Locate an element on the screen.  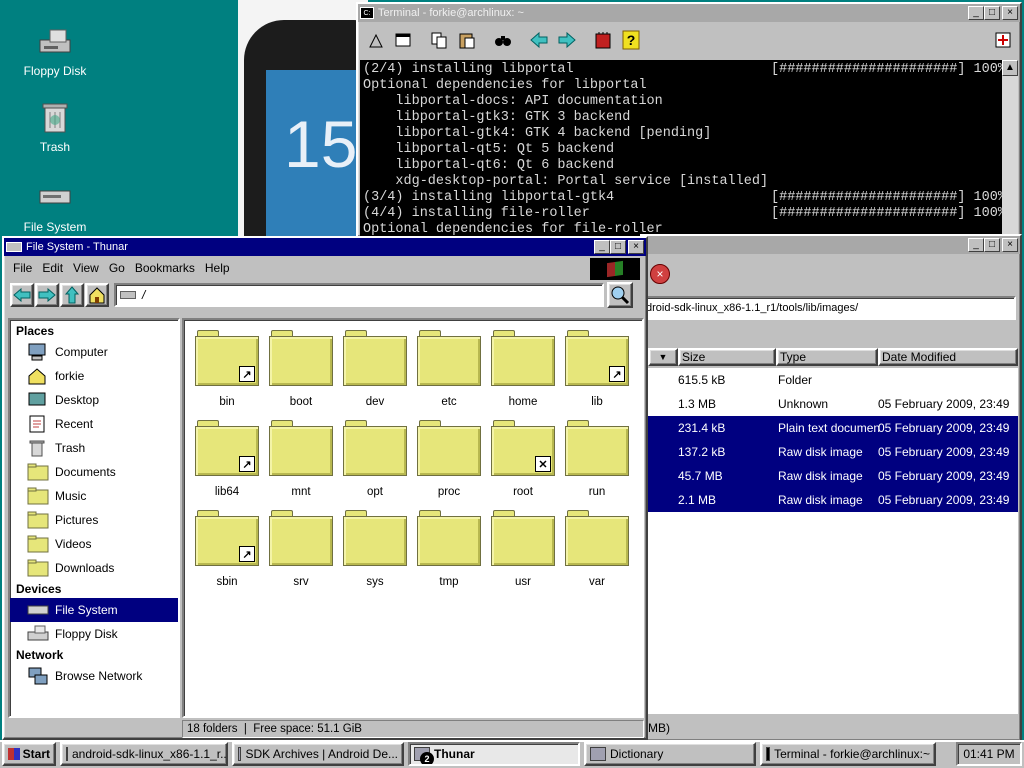
taskbar-button: Terminal - forkie@archlinux:~ is located at coordinates (848, 754).